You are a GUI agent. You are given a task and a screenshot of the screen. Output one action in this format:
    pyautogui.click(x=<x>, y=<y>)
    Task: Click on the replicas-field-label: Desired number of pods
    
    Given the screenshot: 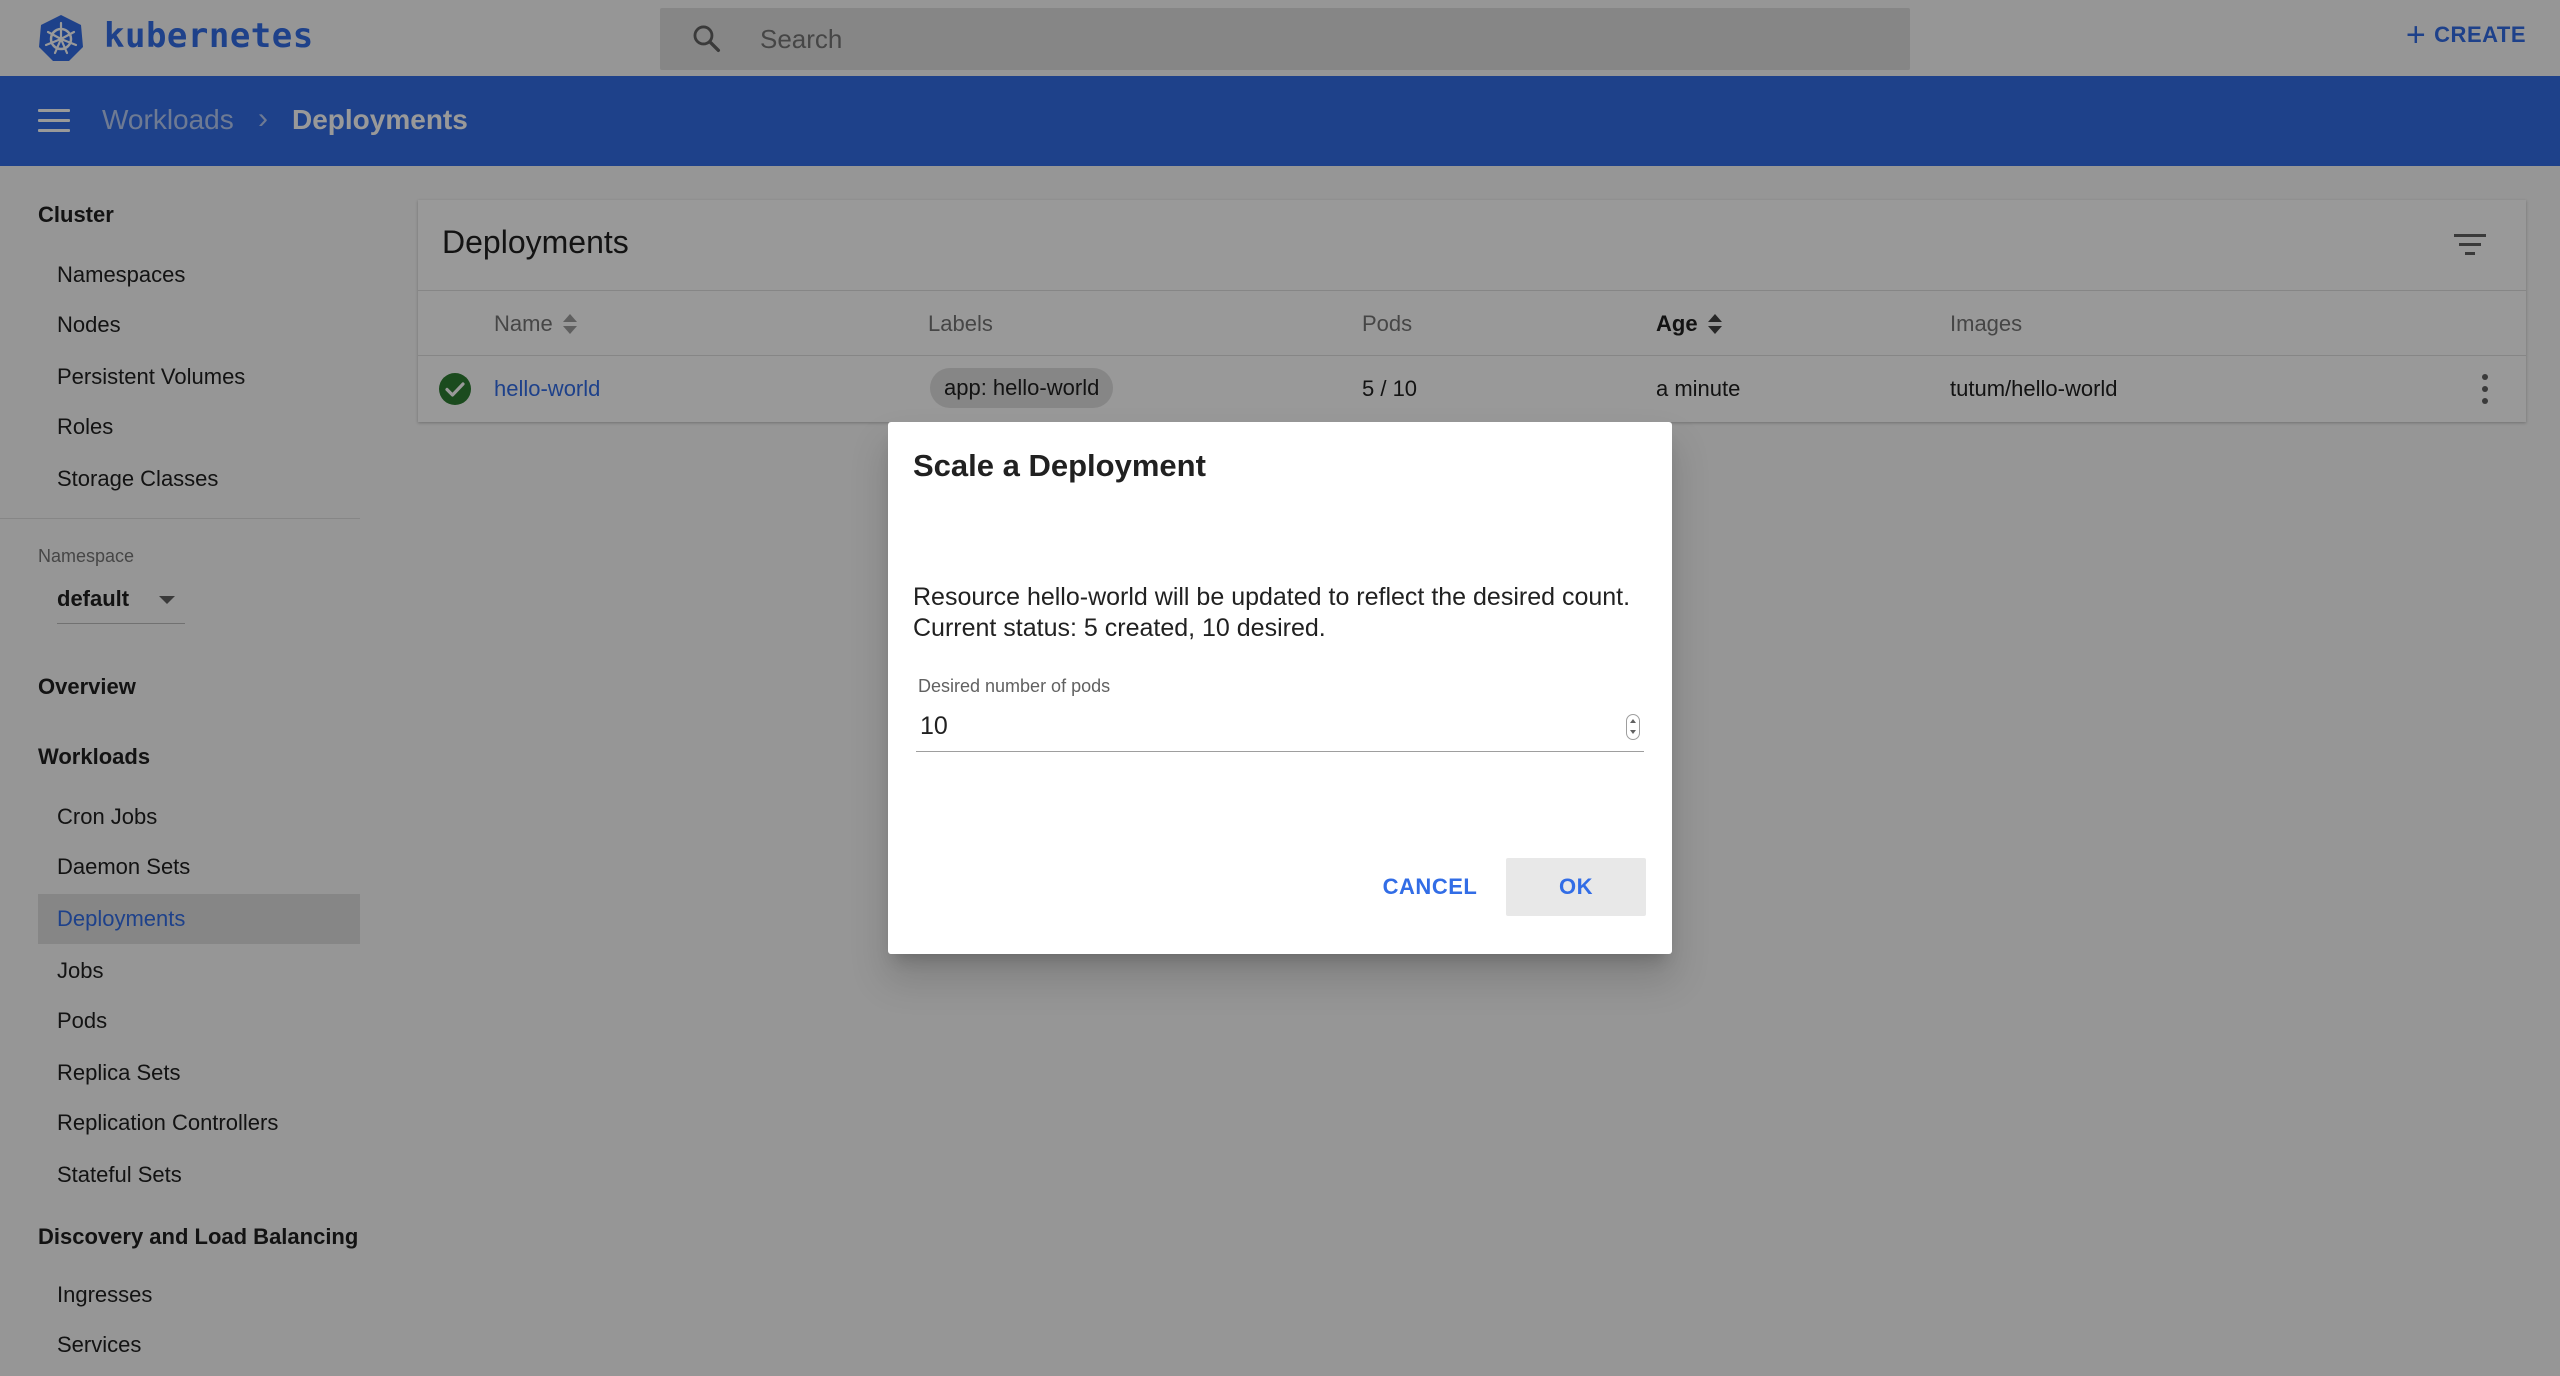 What is the action you would take?
    pyautogui.click(x=1014, y=686)
    